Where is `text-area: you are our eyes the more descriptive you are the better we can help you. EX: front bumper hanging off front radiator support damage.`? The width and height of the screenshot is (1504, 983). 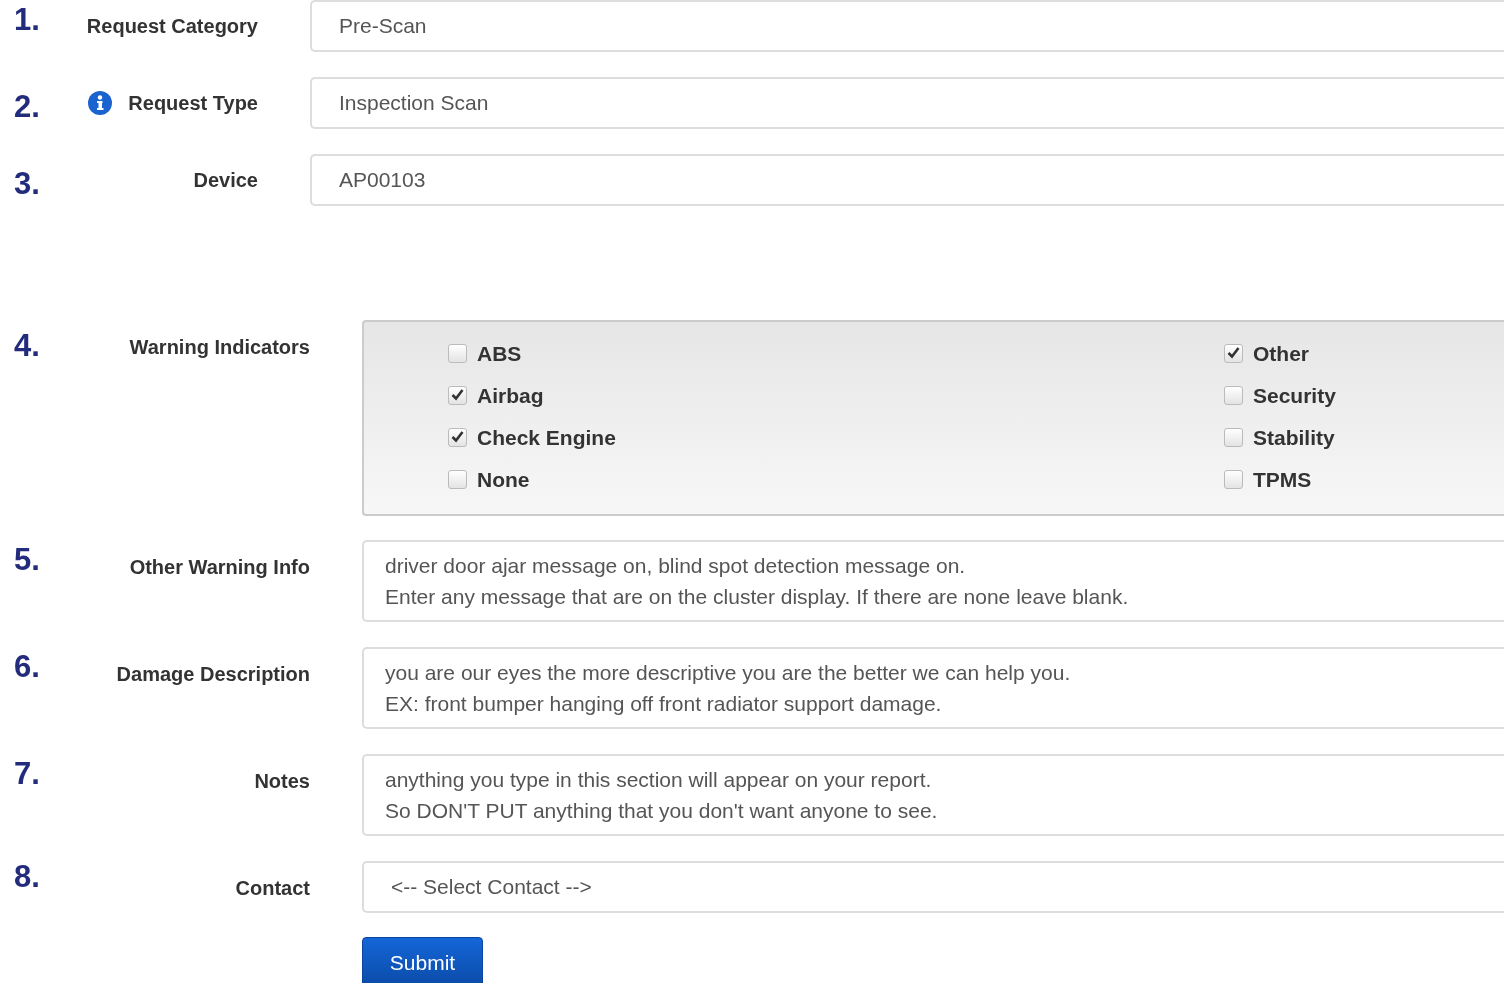 text-area: you are our eyes the more descriptive you are the better we can help you. EX: front bumper hanging off front radiator support damage. is located at coordinates (933, 688).